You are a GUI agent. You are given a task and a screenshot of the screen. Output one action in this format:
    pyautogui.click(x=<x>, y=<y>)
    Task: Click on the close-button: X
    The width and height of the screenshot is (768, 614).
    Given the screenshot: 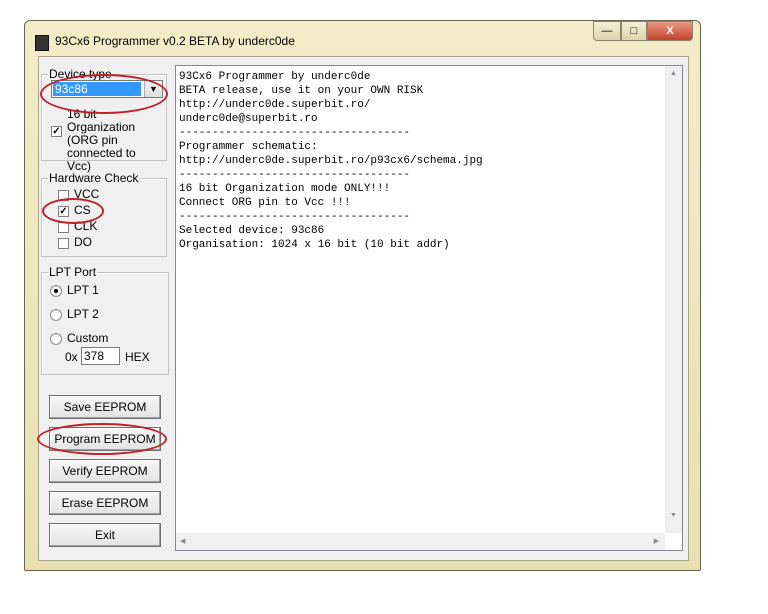 What is the action you would take?
    pyautogui.click(x=670, y=31)
    